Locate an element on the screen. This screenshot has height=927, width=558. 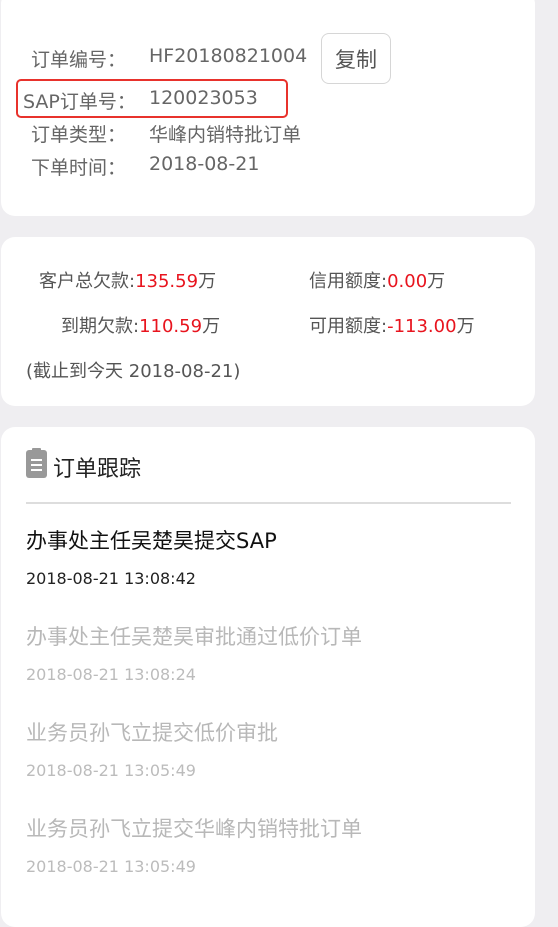
clipboard-icon is located at coordinates (36, 463).